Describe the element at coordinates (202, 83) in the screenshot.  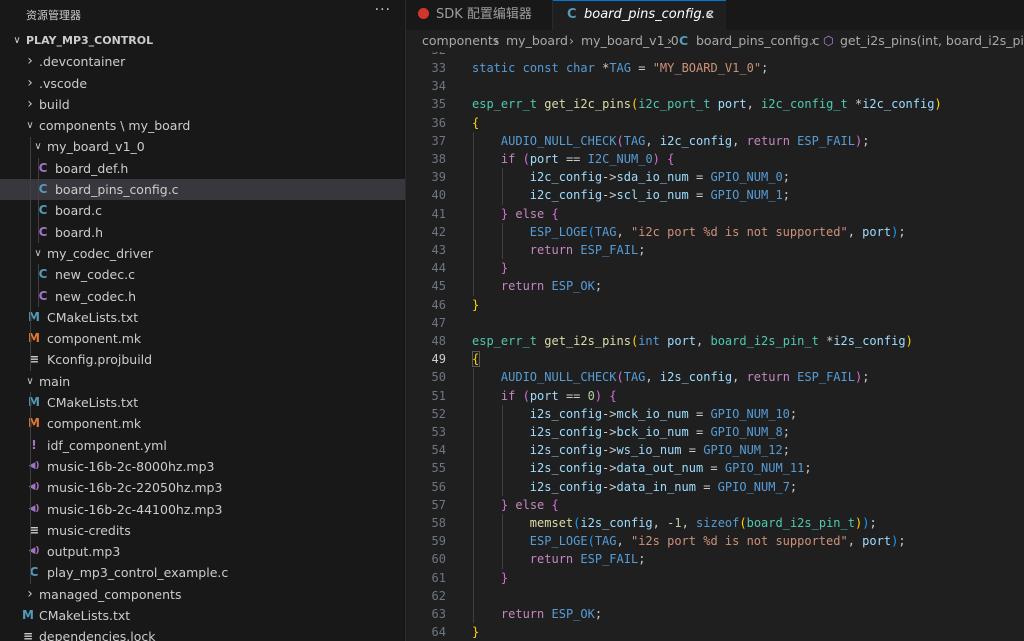
I see `tree-folder-vscode: › .vscode` at that location.